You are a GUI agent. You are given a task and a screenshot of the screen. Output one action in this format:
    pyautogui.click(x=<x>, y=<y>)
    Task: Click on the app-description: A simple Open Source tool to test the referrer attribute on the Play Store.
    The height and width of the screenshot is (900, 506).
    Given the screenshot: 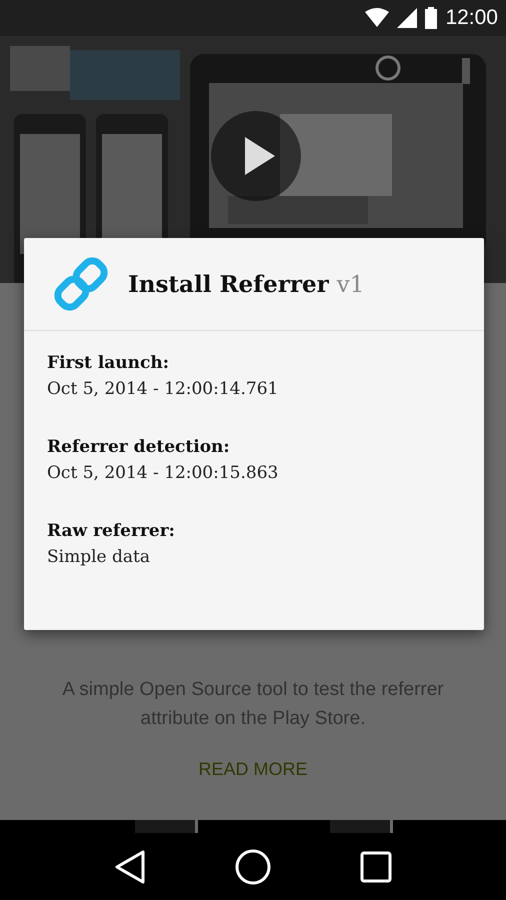 What is the action you would take?
    pyautogui.click(x=253, y=704)
    